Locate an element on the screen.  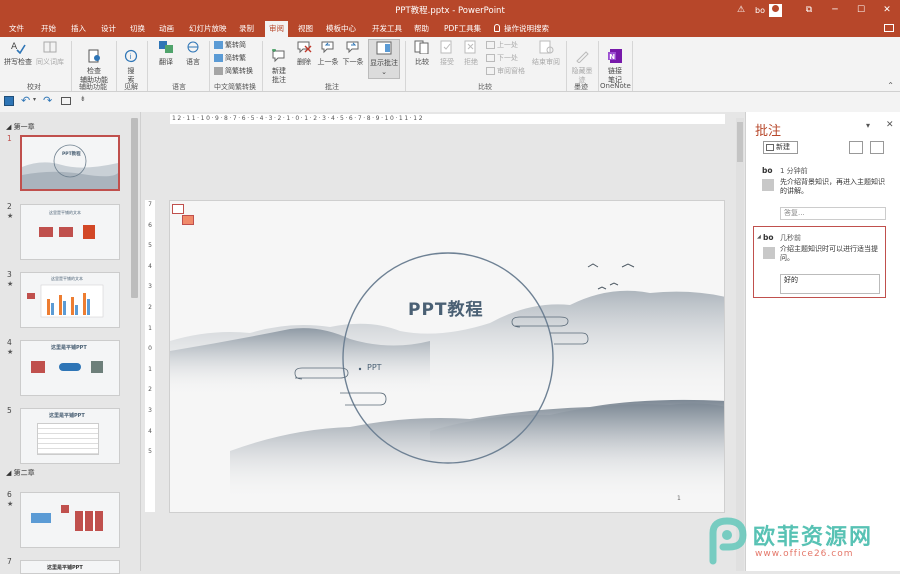
close-button: ✕ is located at coordinates (887, 10).